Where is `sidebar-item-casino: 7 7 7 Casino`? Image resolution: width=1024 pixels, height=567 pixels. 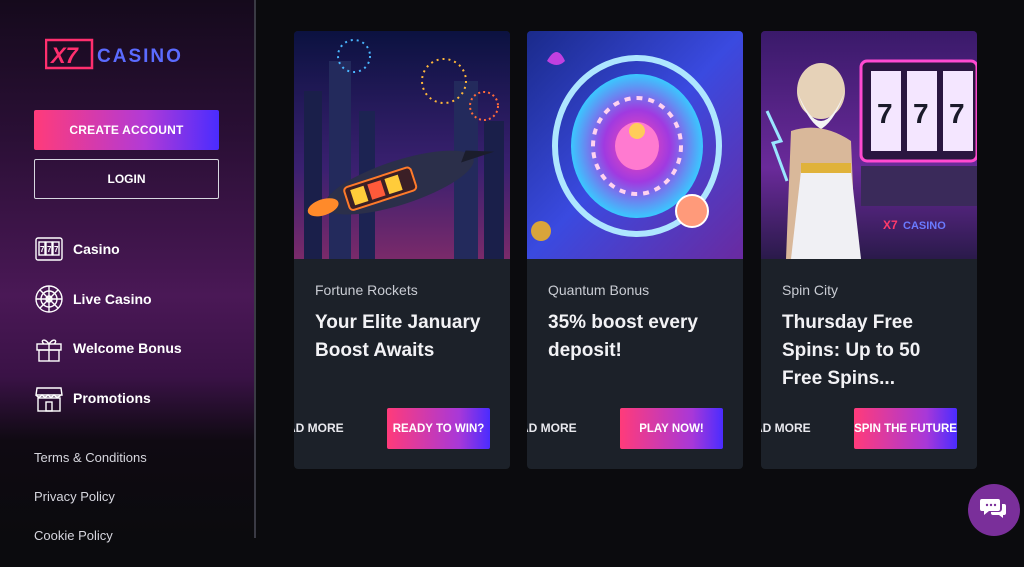 sidebar-item-casino: 7 7 7 Casino is located at coordinates (108, 249).